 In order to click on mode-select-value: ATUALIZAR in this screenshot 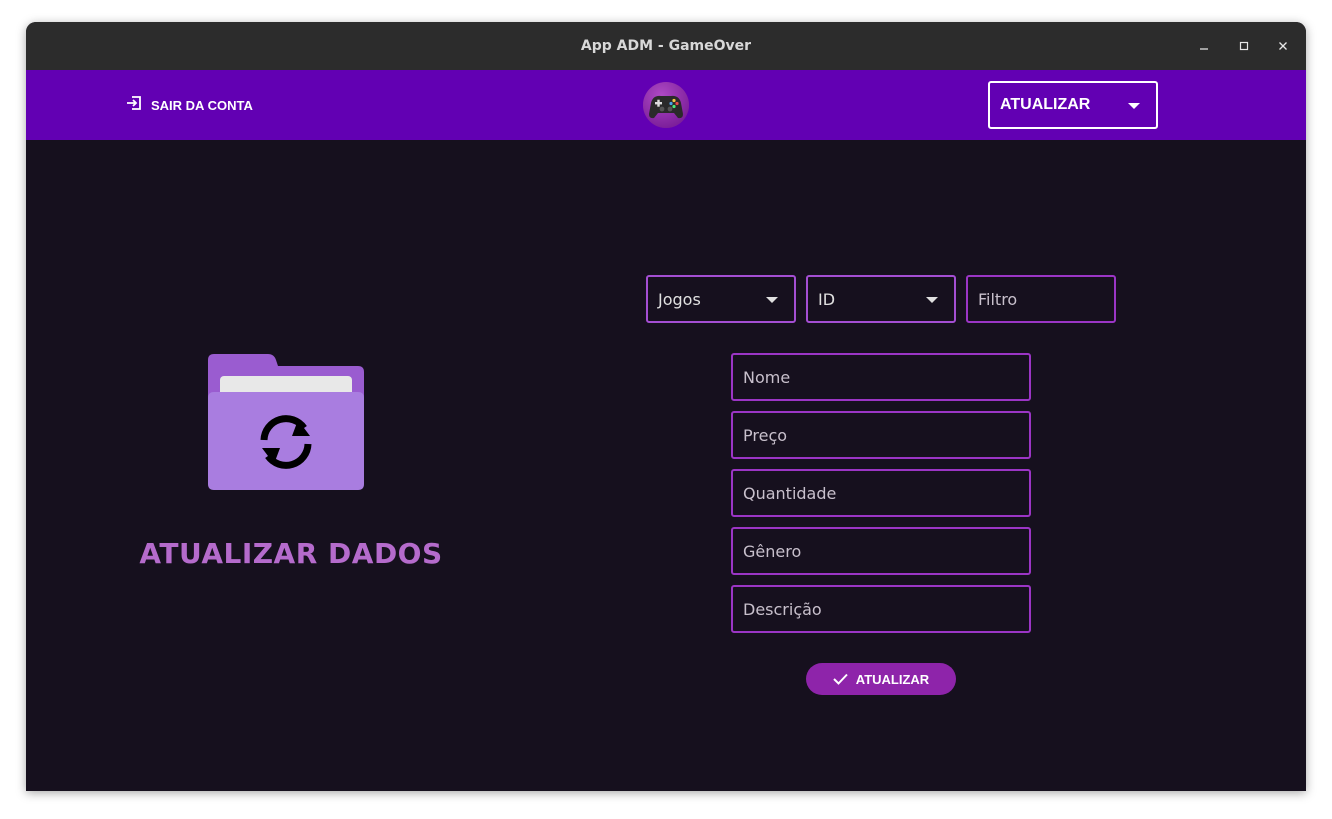, I will do `click(1045, 104)`.